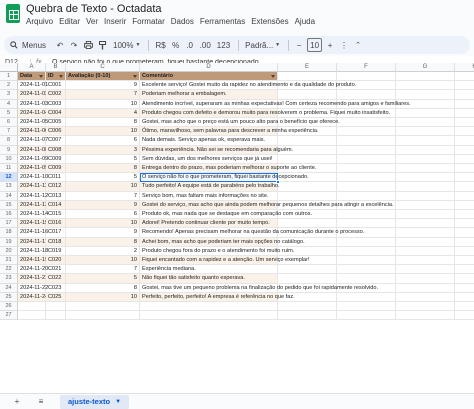 The height and width of the screenshot is (409, 474). Describe the element at coordinates (56, 279) in the screenshot. I see `id-cell: C022` at that location.